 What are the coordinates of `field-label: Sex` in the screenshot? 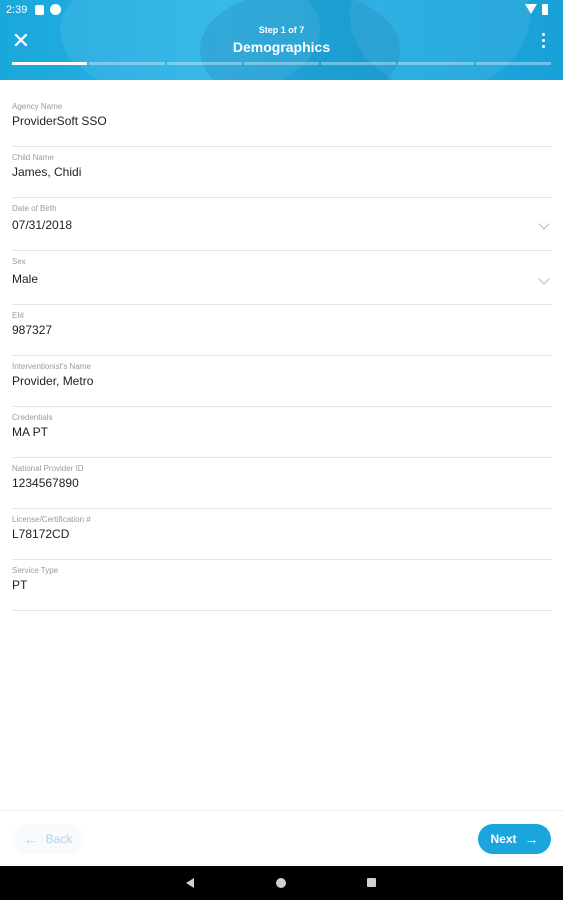 It's located at (19, 261).